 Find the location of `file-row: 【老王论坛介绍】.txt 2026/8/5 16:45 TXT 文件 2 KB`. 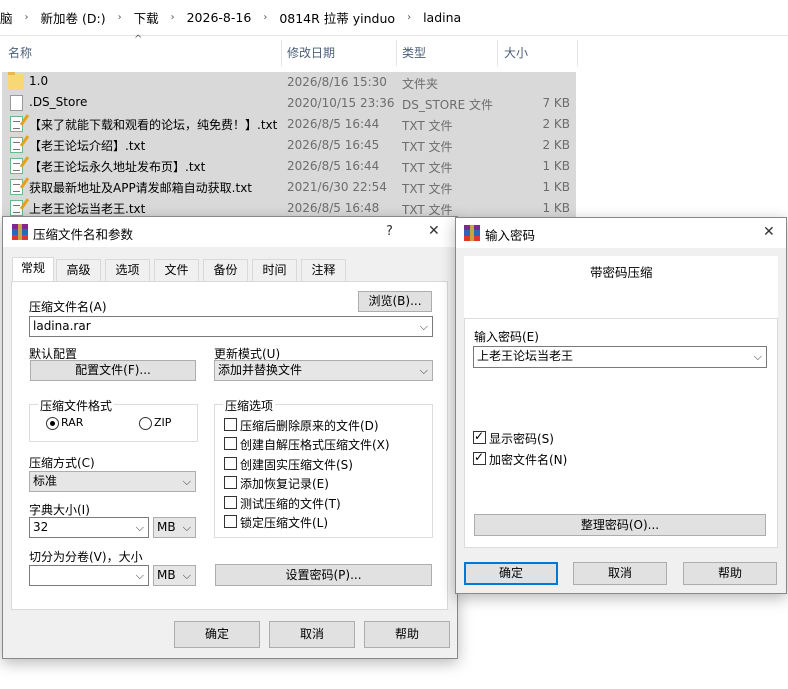

file-row: 【老王论坛介绍】.txt 2026/8/5 16:45 TXT 文件 2 KB is located at coordinates (289, 145).